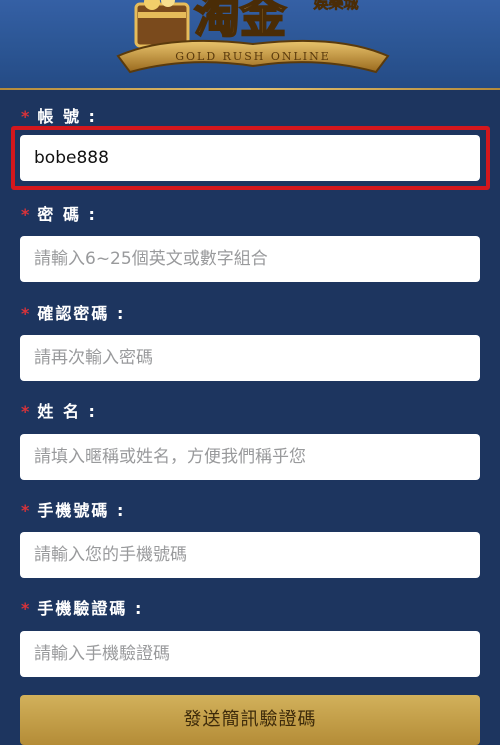 The width and height of the screenshot is (500, 745). What do you see at coordinates (250, 358) in the screenshot?
I see `confirm-password-input` at bounding box center [250, 358].